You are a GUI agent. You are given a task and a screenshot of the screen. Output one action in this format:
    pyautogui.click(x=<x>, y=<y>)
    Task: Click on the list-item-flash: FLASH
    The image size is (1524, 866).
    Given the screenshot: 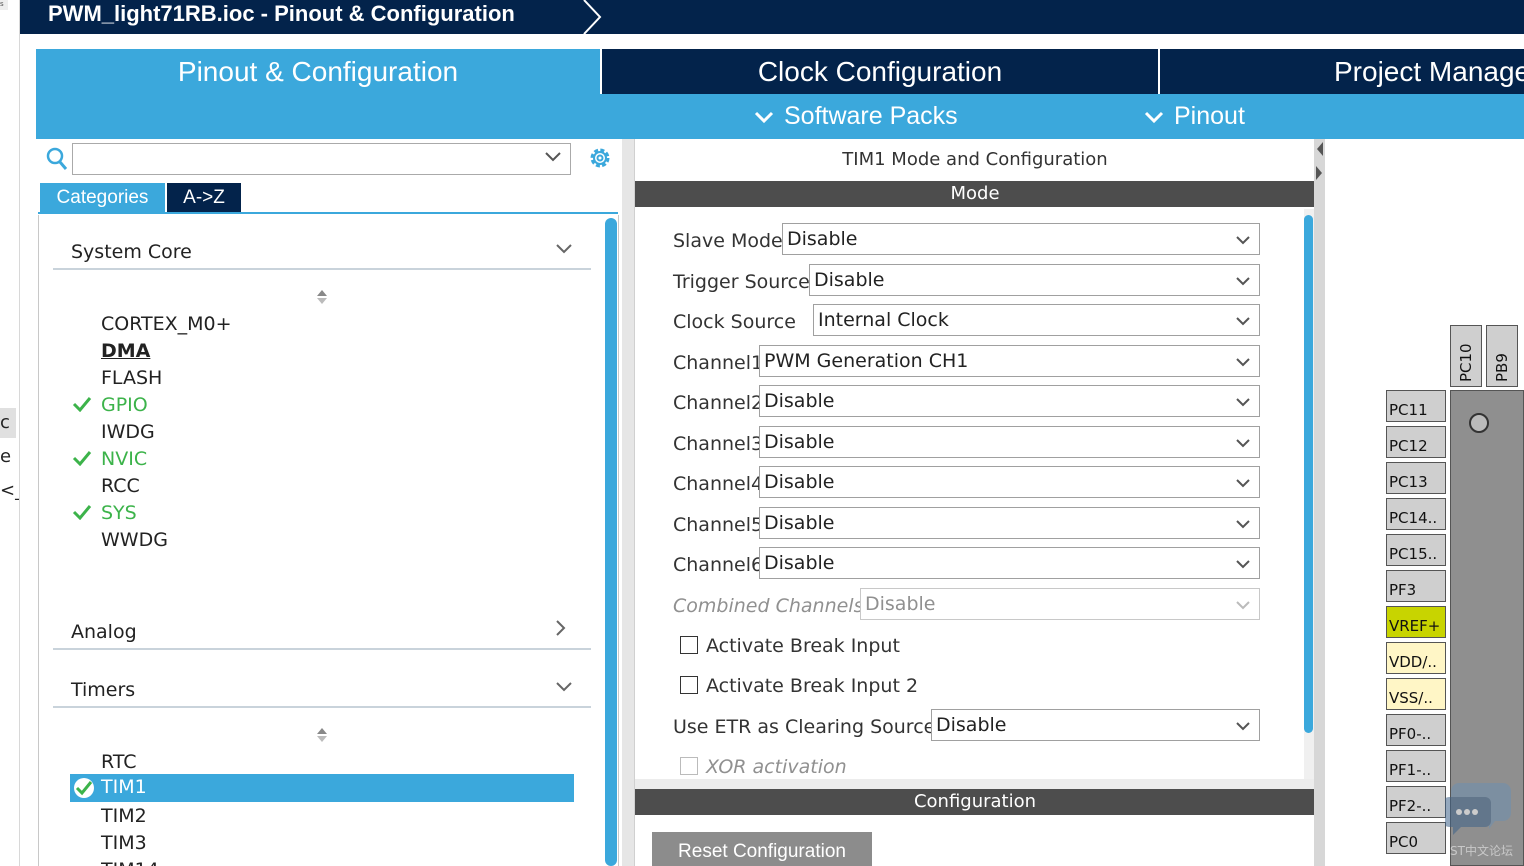 What is the action you would take?
    pyautogui.click(x=131, y=378)
    